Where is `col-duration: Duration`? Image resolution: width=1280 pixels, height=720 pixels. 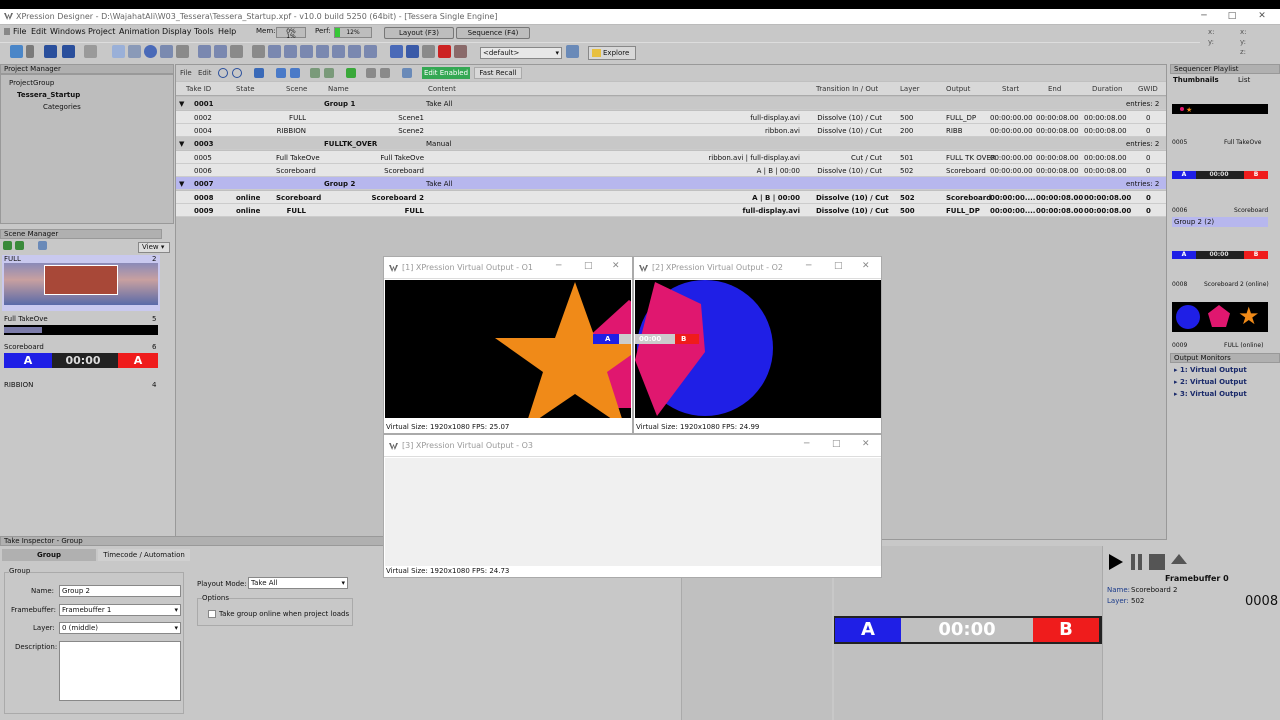
col-duration: Duration is located at coordinates (1107, 89).